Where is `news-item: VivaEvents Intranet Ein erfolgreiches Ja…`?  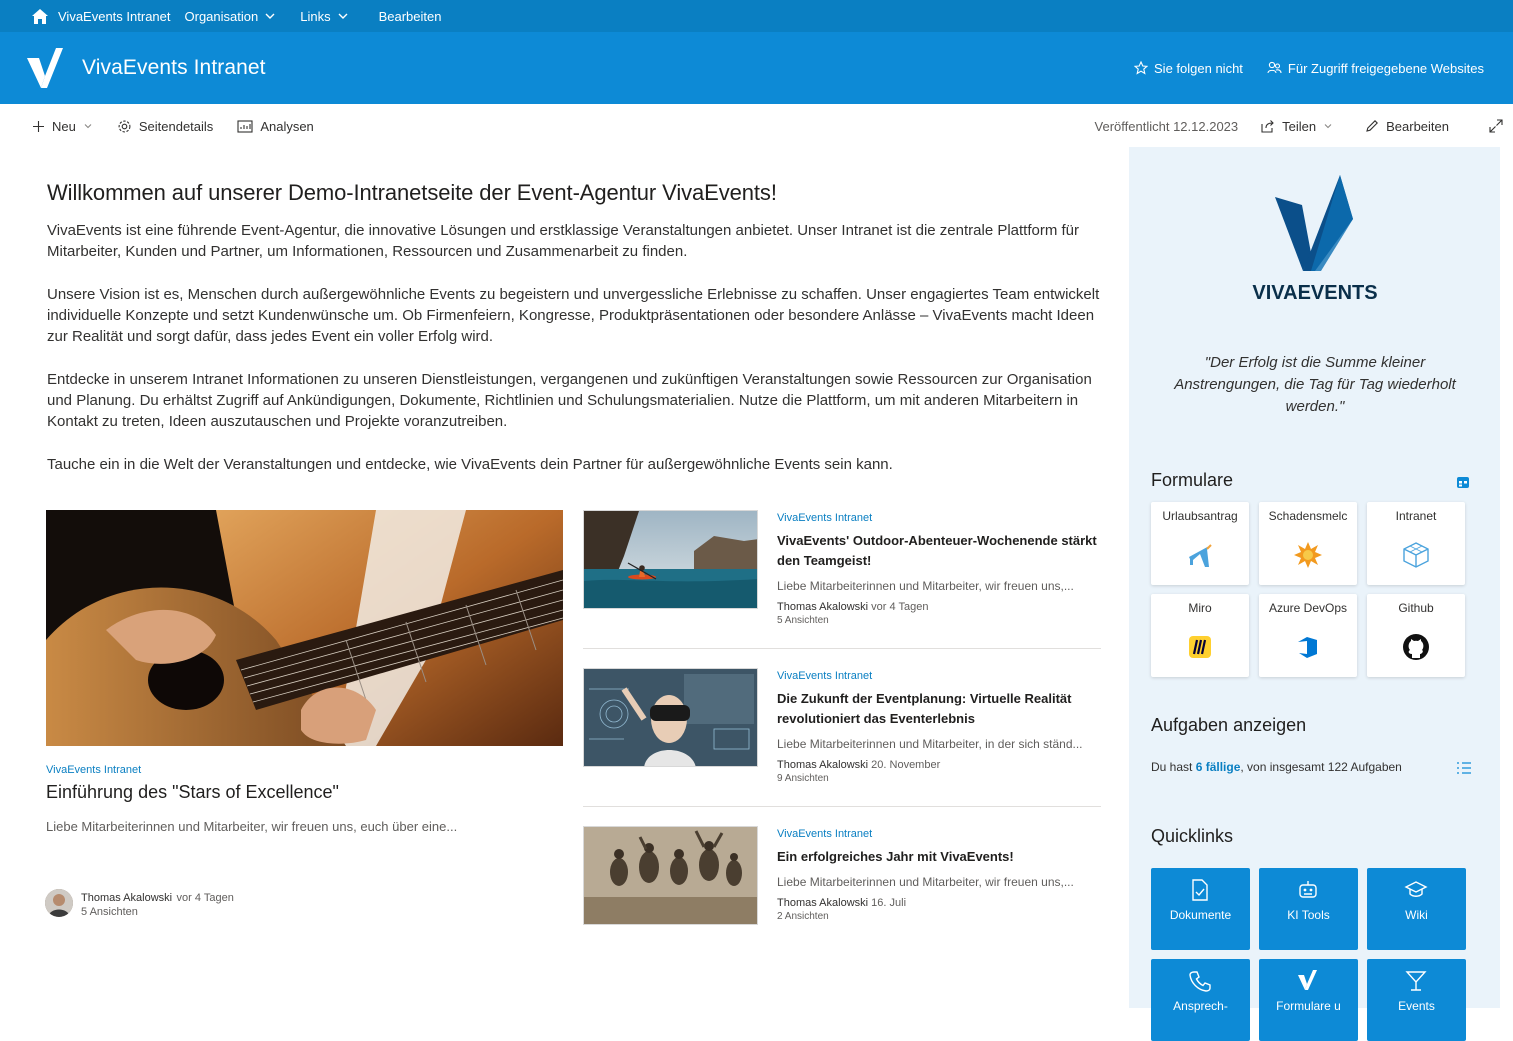 news-item: VivaEvents Intranet Ein erfolgreiches Ja… is located at coordinates (842, 896).